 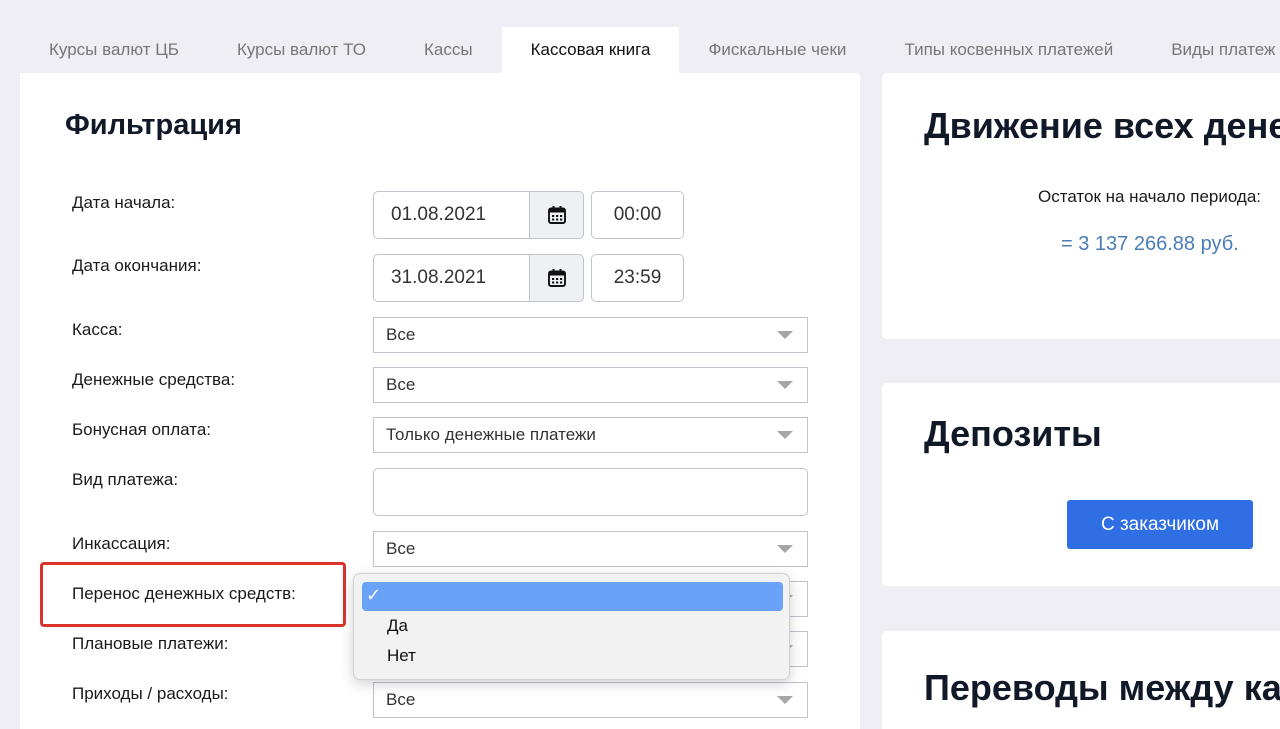 I want to click on tab-payment-kinds: Виды платеж, so click(x=1211, y=50).